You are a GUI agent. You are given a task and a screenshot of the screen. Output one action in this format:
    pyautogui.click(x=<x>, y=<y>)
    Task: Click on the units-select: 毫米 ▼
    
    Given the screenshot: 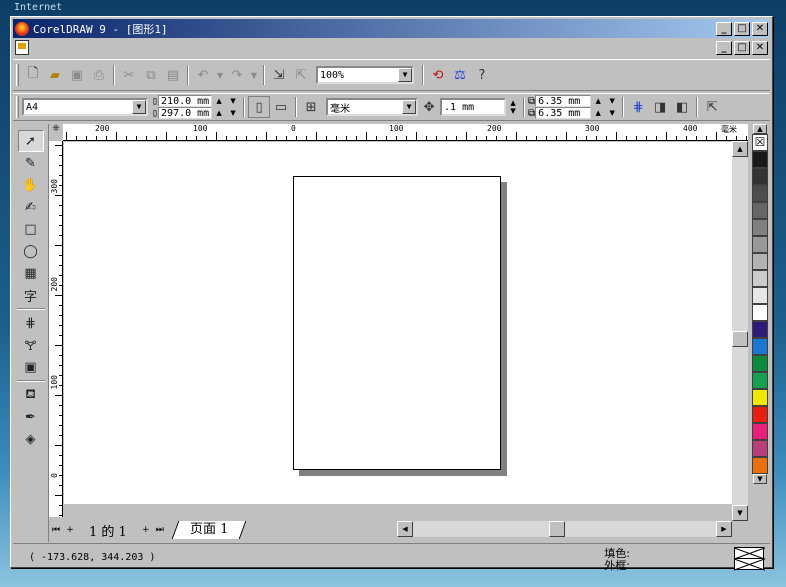 What is the action you would take?
    pyautogui.click(x=372, y=107)
    